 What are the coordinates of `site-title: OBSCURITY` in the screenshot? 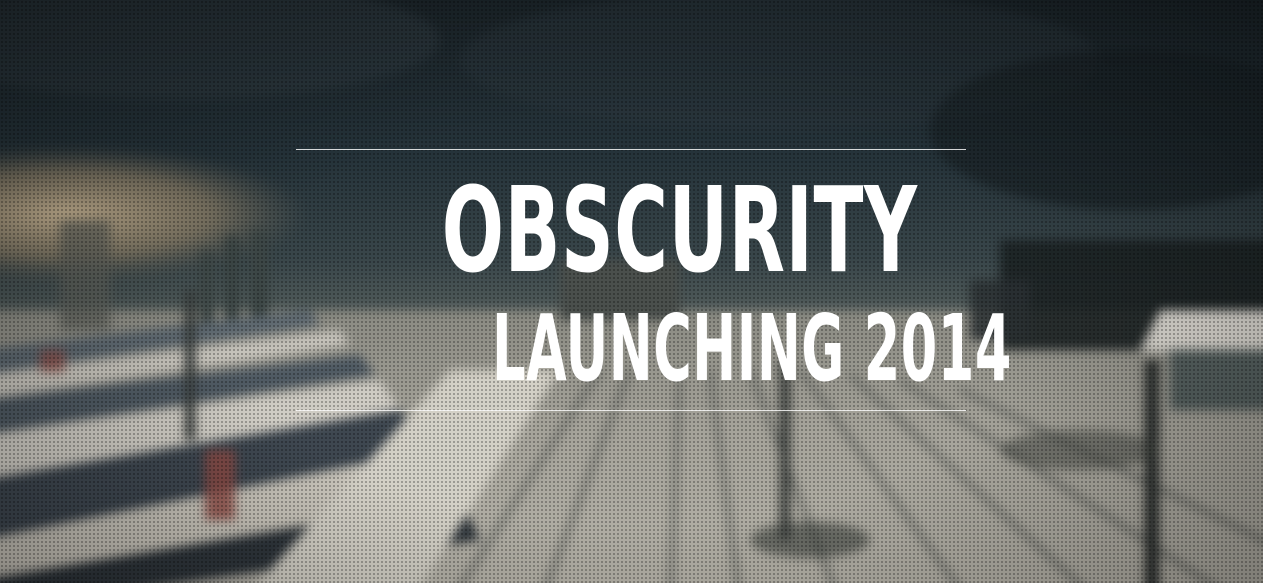 It's located at (631, 230).